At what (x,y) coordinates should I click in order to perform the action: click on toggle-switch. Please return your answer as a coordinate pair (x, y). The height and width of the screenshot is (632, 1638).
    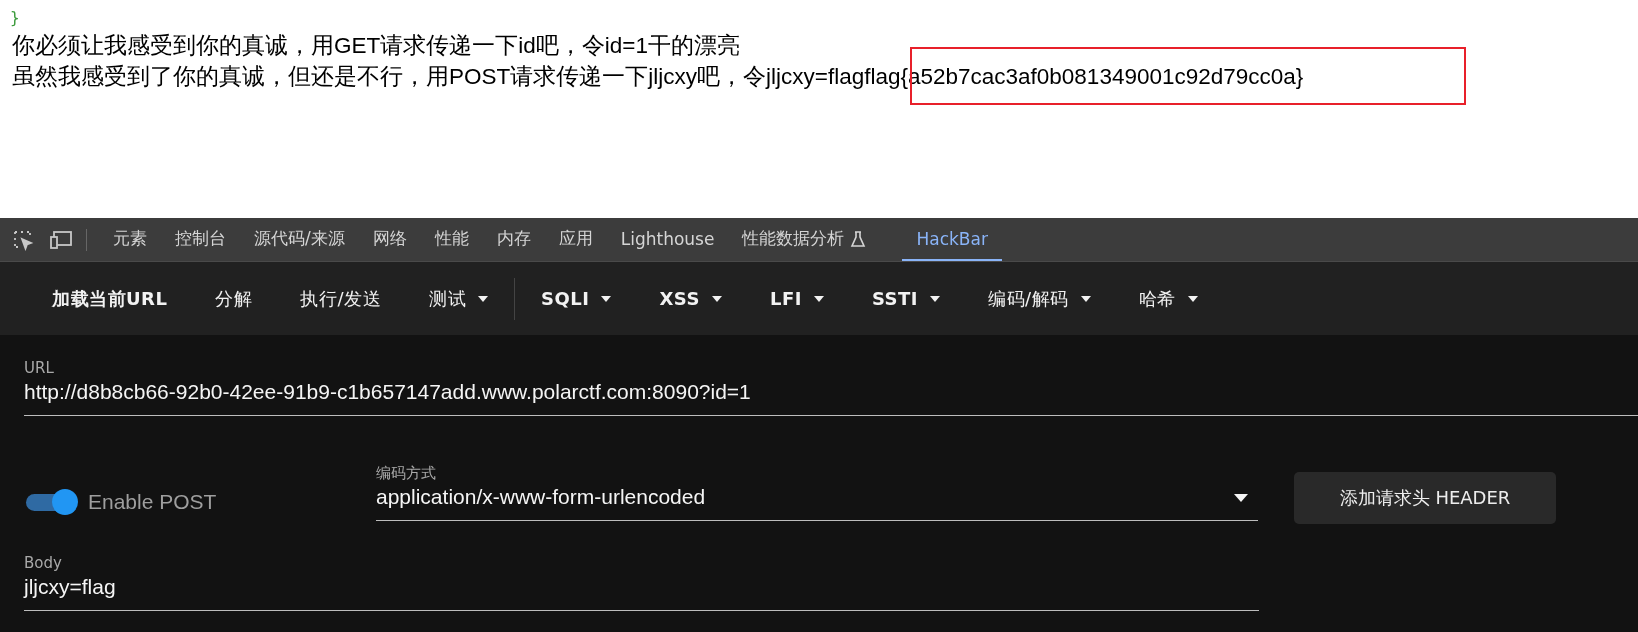
    Looking at the image, I should click on (51, 502).